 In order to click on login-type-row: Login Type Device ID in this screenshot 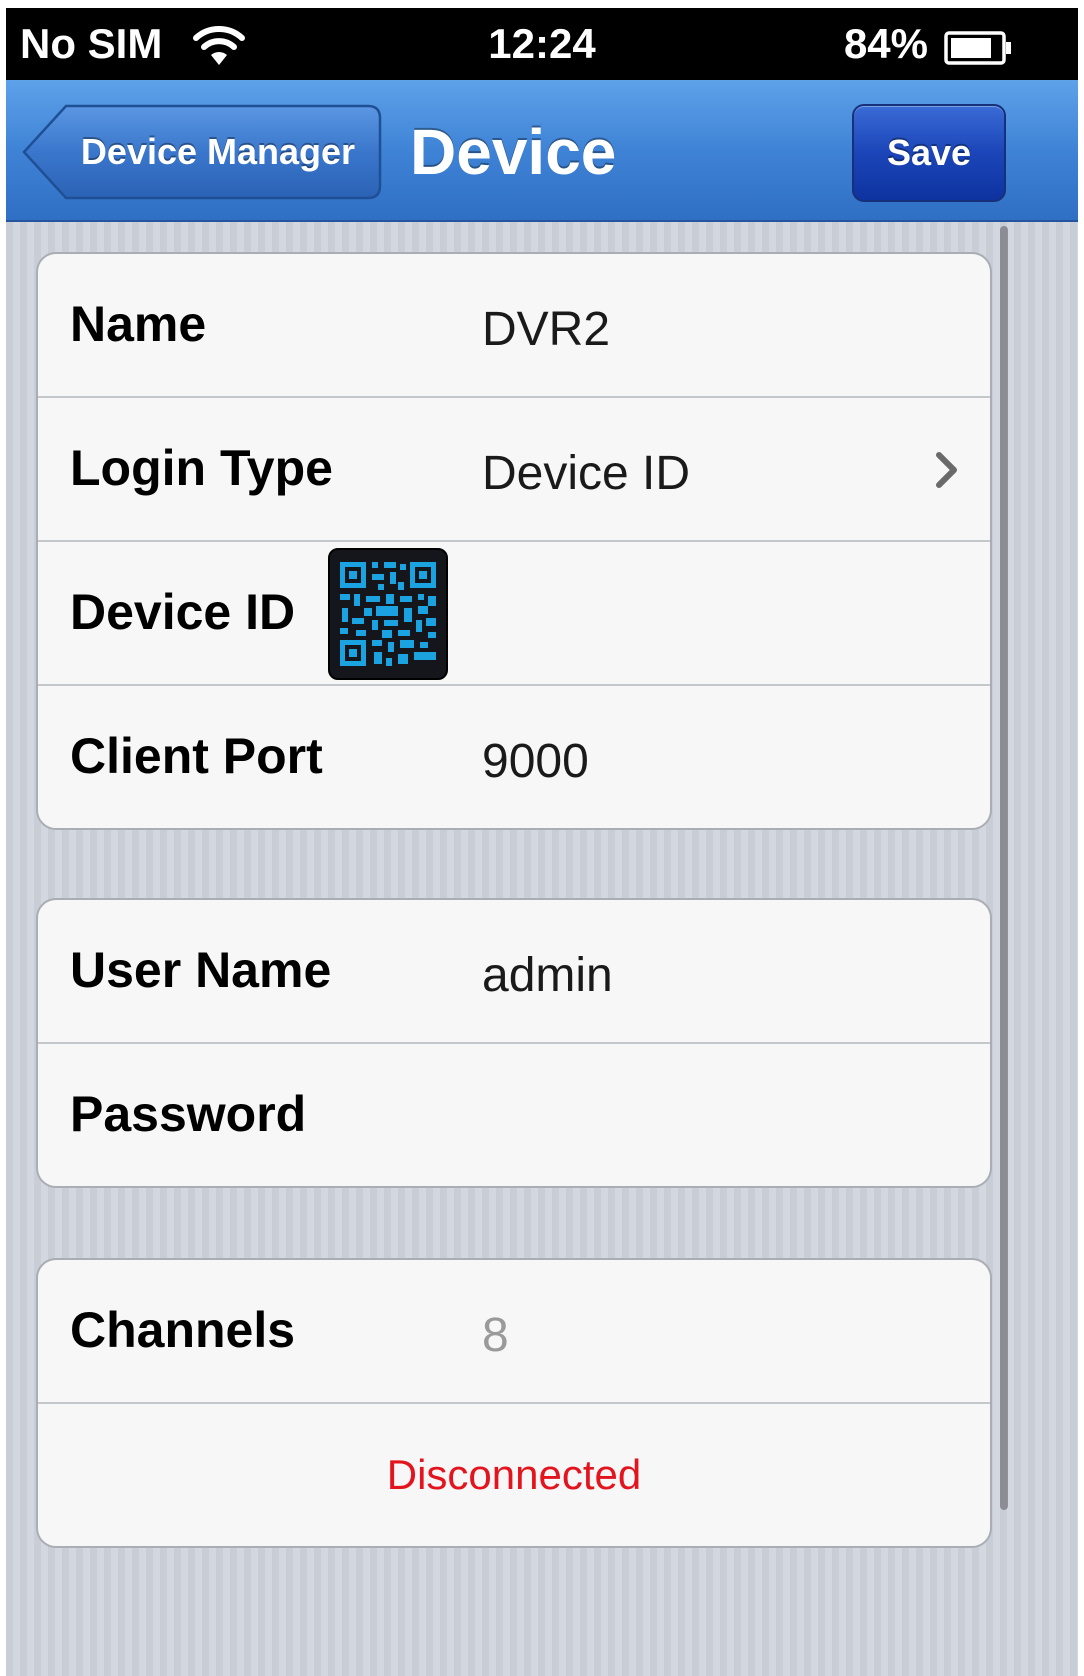, I will do `click(514, 470)`.